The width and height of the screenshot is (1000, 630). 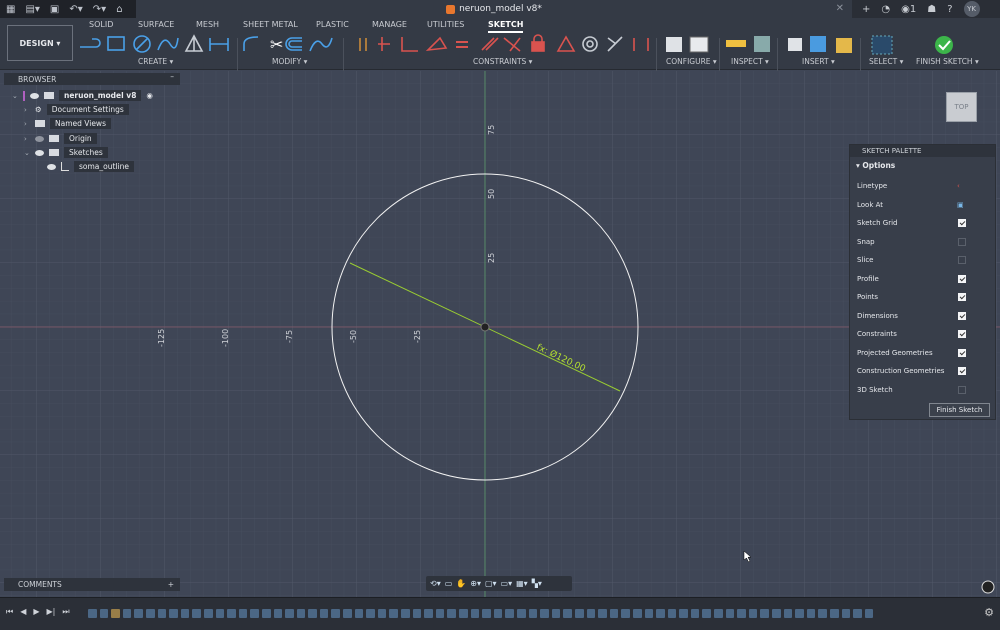 What do you see at coordinates (23, 612) in the screenshot?
I see `previous-icon: ◀` at bounding box center [23, 612].